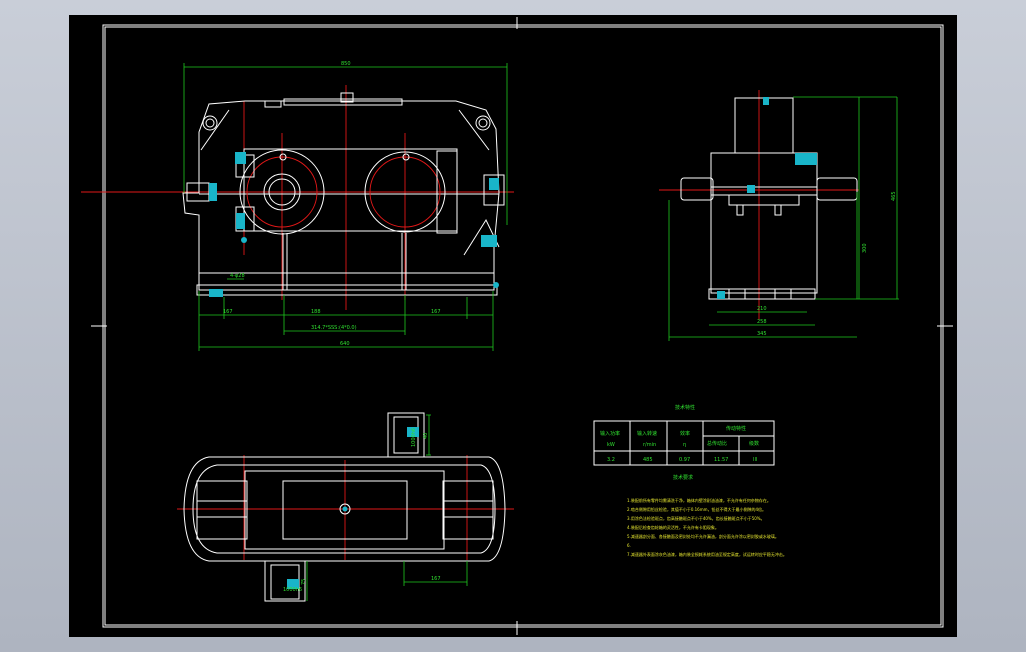  Describe the element at coordinates (436, 312) in the screenshot. I see `dim-foot-right: 167` at that location.